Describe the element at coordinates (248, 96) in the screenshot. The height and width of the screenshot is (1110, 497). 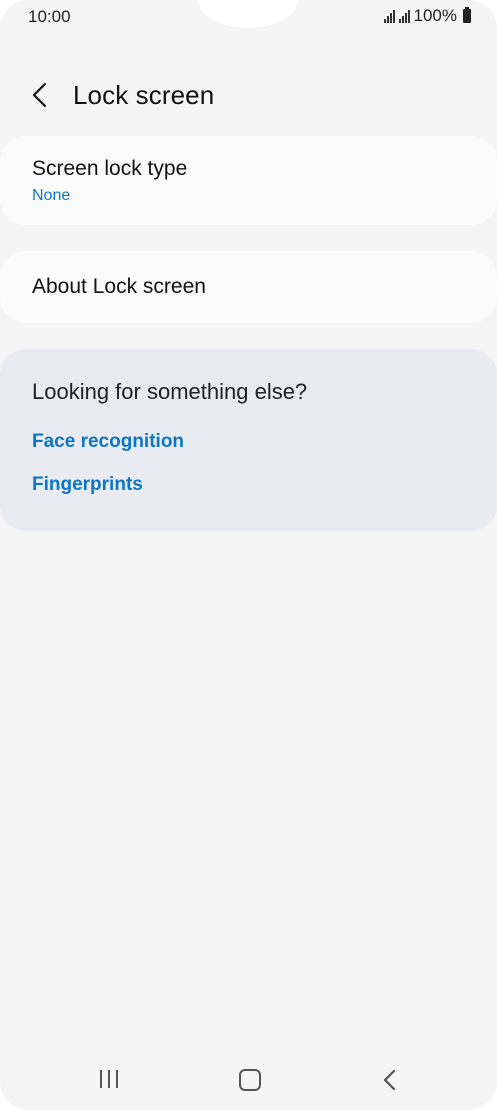
I see `app-header: Lock screen` at that location.